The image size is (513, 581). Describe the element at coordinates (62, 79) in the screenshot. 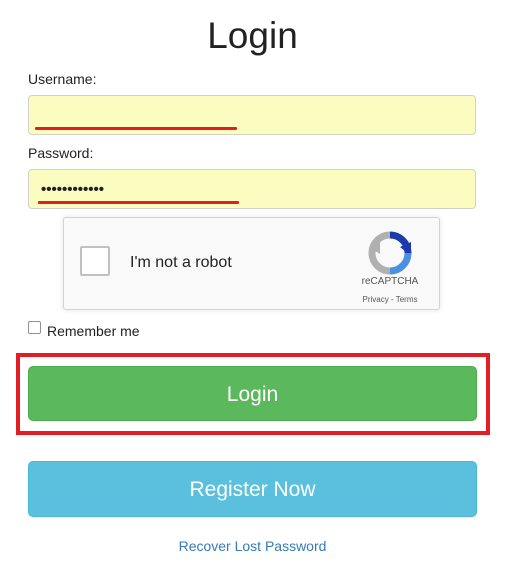

I see `username-label: Username:` at that location.